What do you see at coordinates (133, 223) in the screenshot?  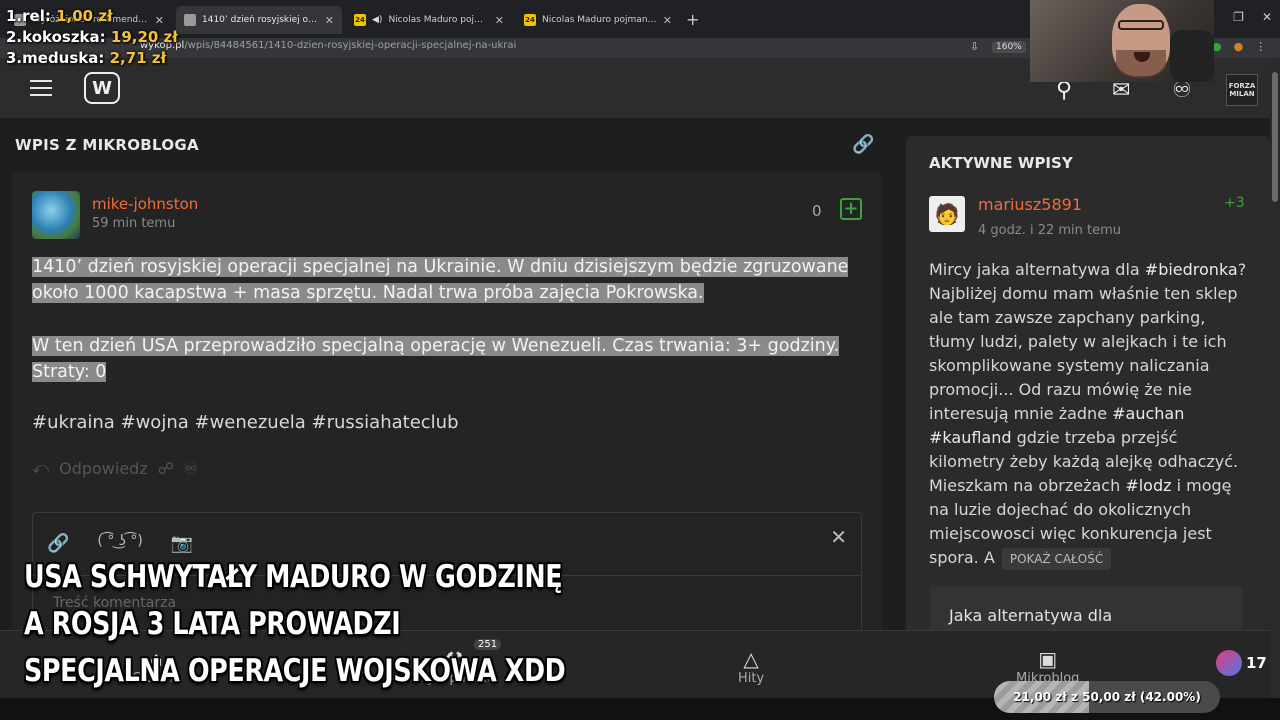 I see `post-time: 59 min temu` at bounding box center [133, 223].